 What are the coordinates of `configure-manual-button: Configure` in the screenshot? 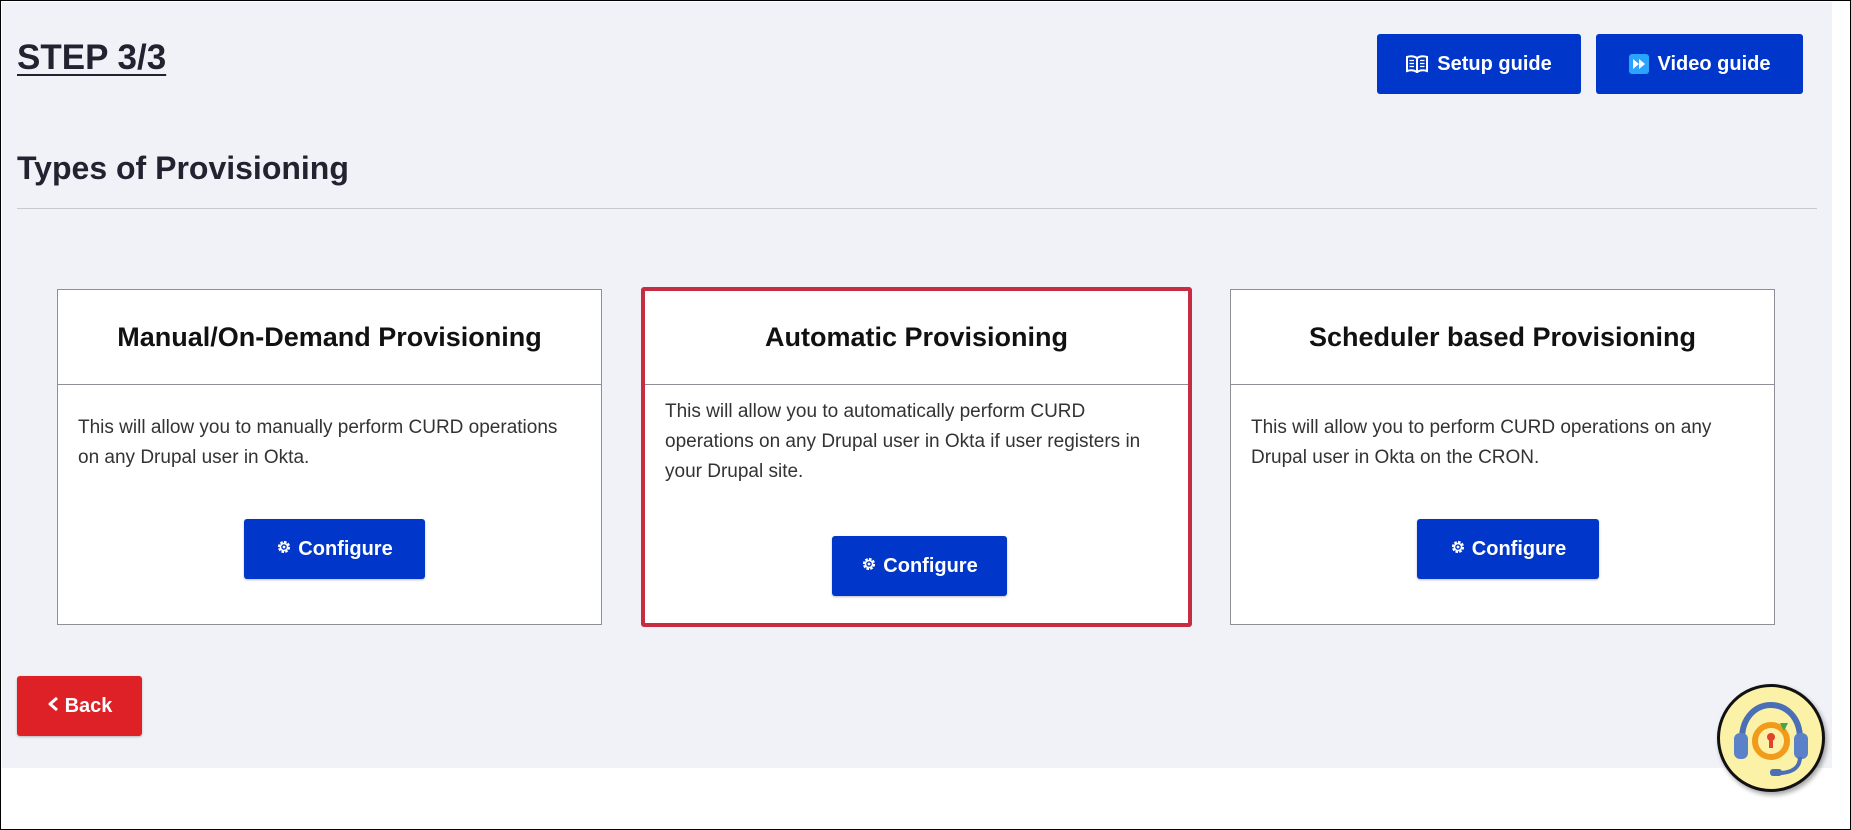 It's located at (334, 549).